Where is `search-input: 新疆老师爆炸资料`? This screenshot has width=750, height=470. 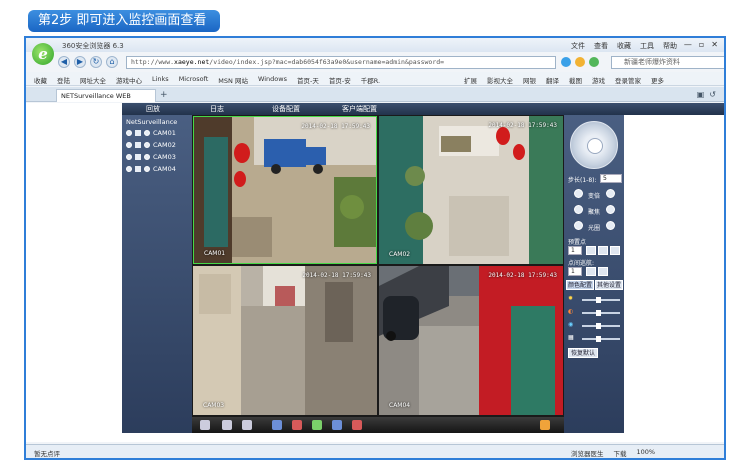
search-input: 新疆老师爆炸资料 is located at coordinates (667, 62).